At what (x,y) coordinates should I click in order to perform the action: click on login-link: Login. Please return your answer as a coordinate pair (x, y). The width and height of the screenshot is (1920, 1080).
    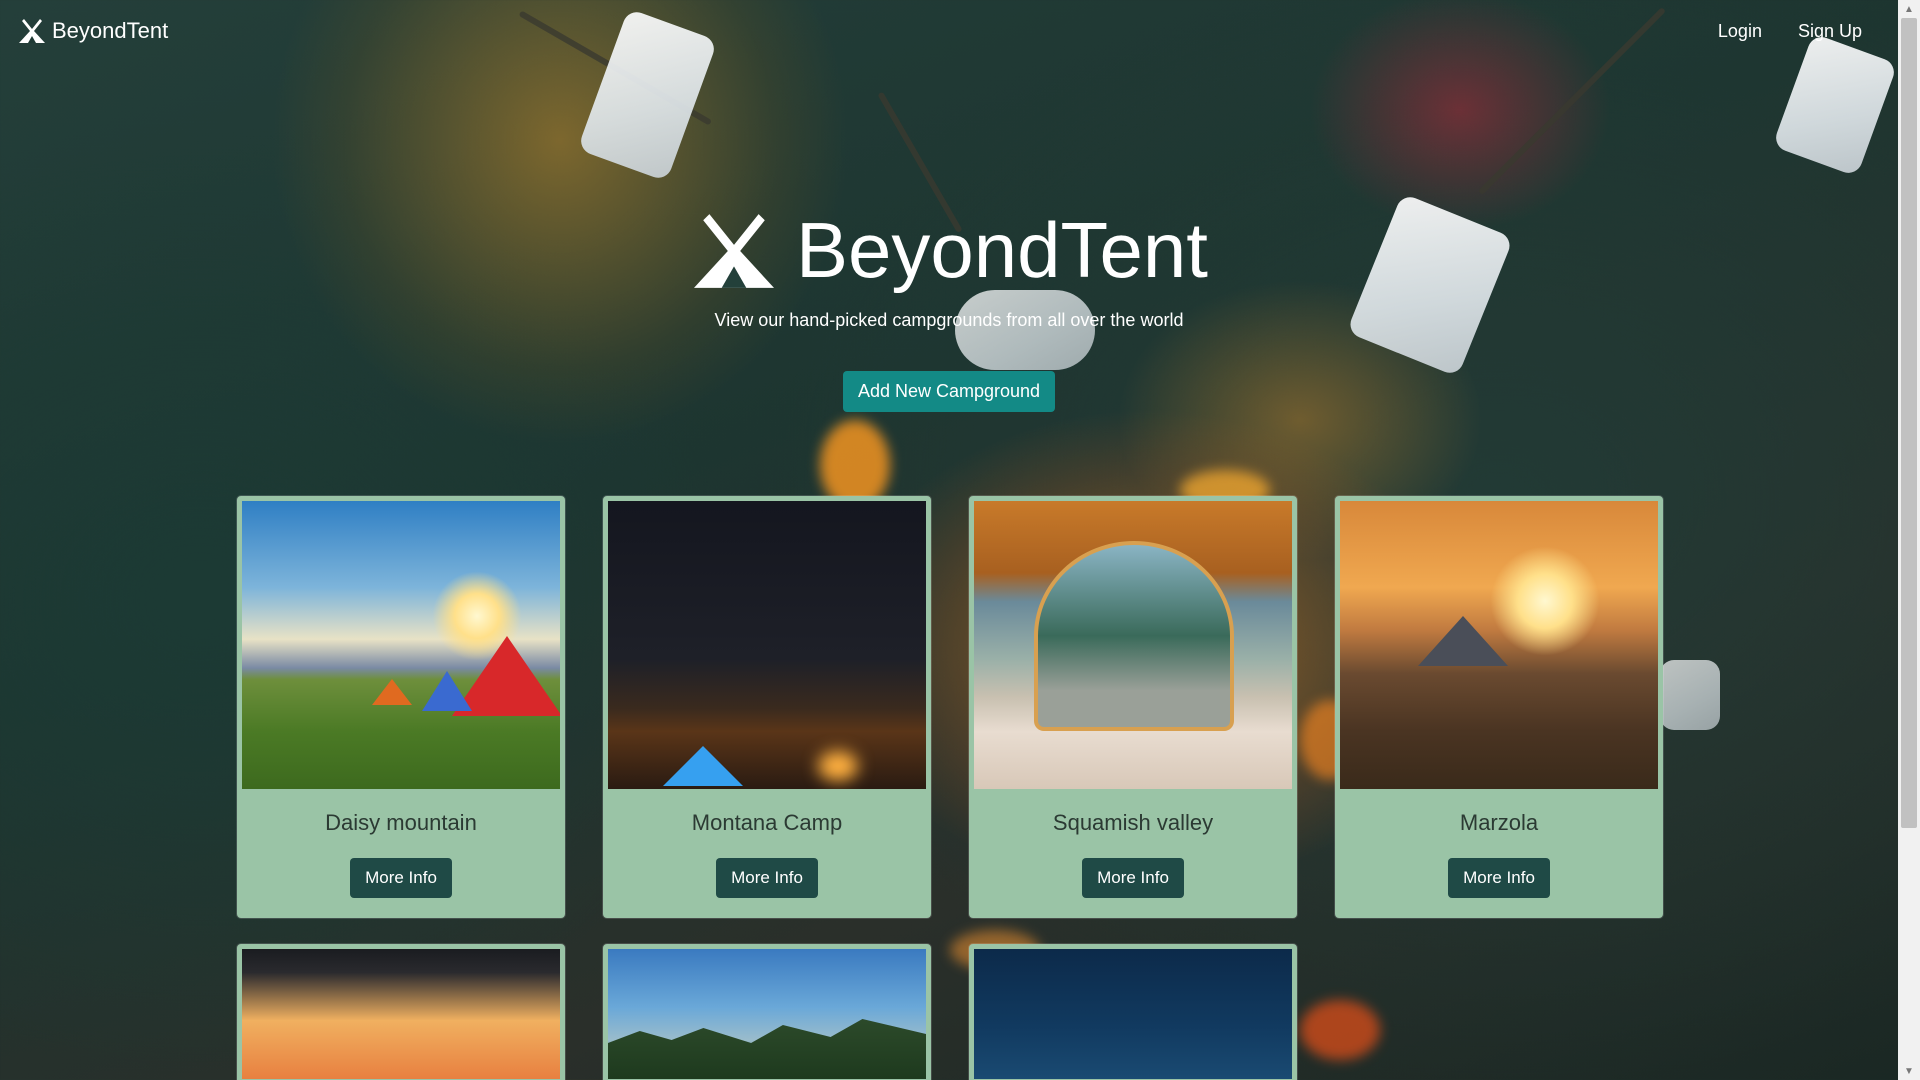
    Looking at the image, I should click on (1740, 31).